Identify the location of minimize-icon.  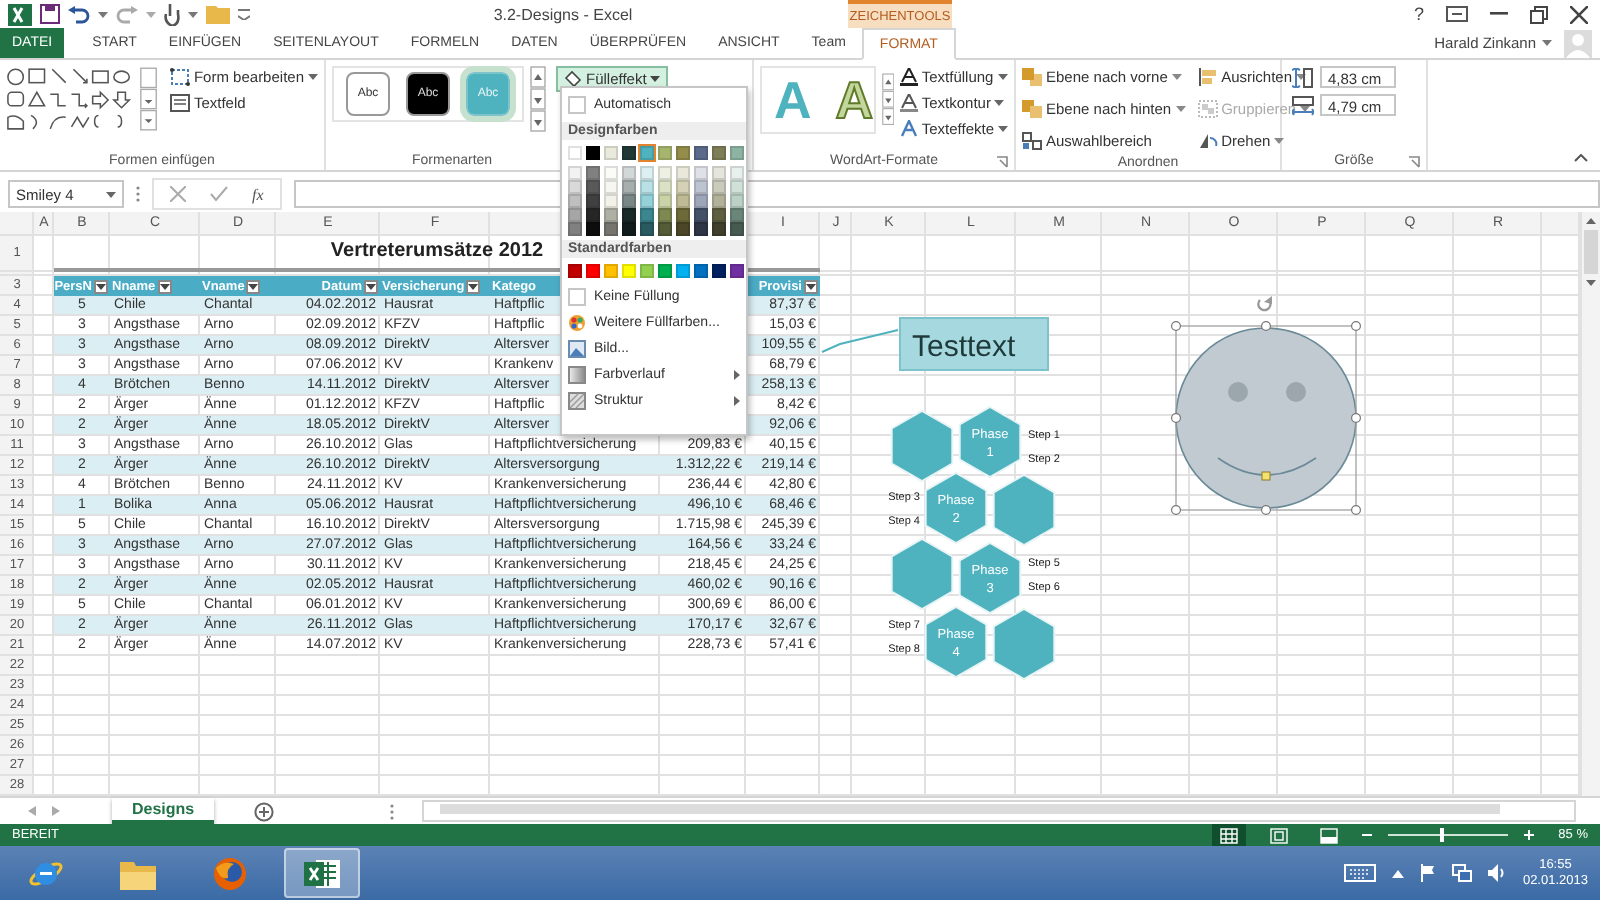
(1499, 14).